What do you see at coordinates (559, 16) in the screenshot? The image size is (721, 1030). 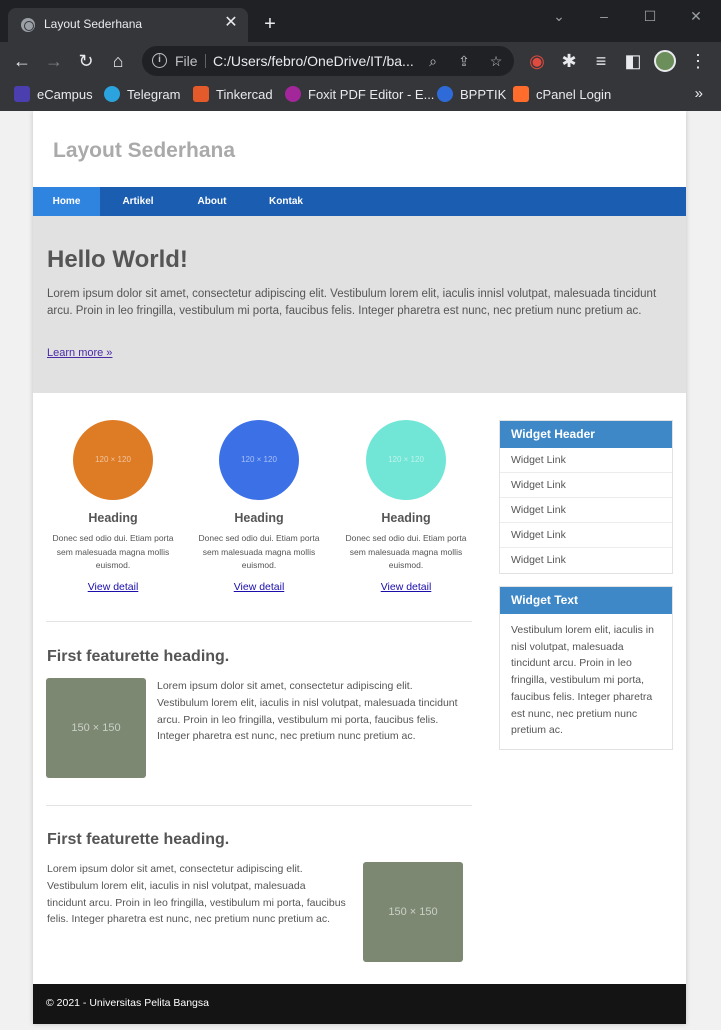 I see `tab-search-icon: ⌄` at bounding box center [559, 16].